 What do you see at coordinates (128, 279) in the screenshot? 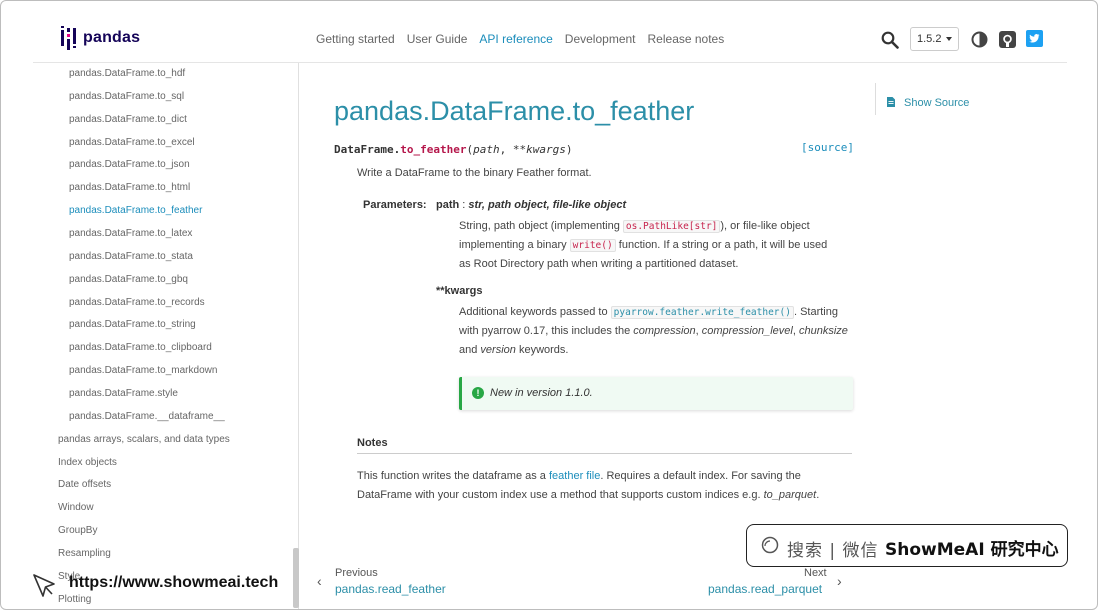
I see `sidebar-item-to-gbq: pandas.DataFrame.to_gbq` at bounding box center [128, 279].